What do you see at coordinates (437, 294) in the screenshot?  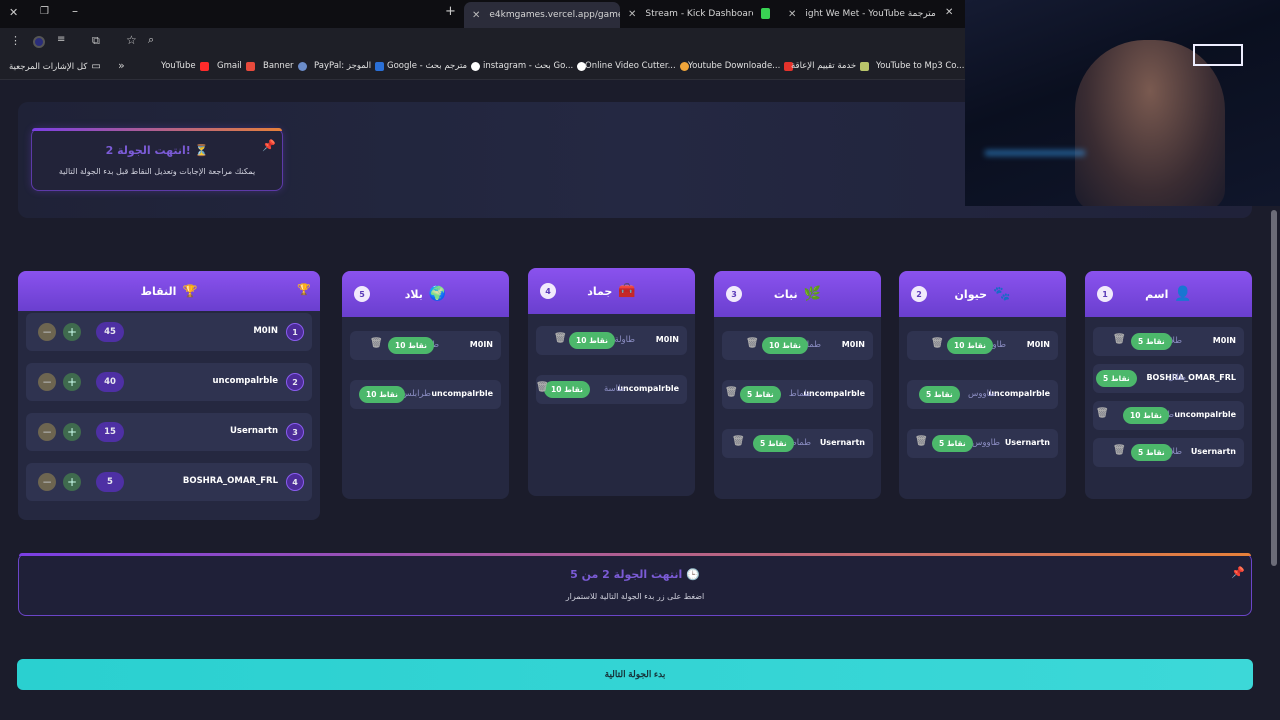 I see `globe-icon: 🌍` at bounding box center [437, 294].